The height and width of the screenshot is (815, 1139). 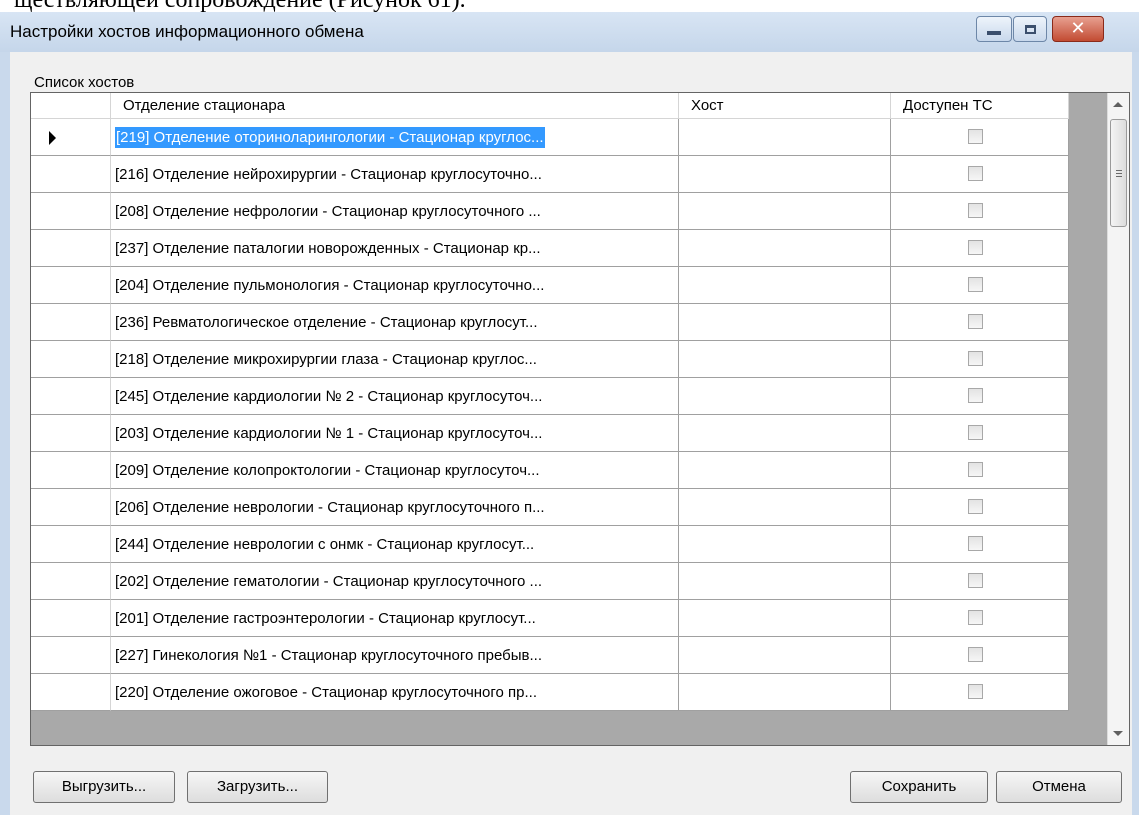 What do you see at coordinates (1118, 733) in the screenshot?
I see `scroll-down-arrow-icon` at bounding box center [1118, 733].